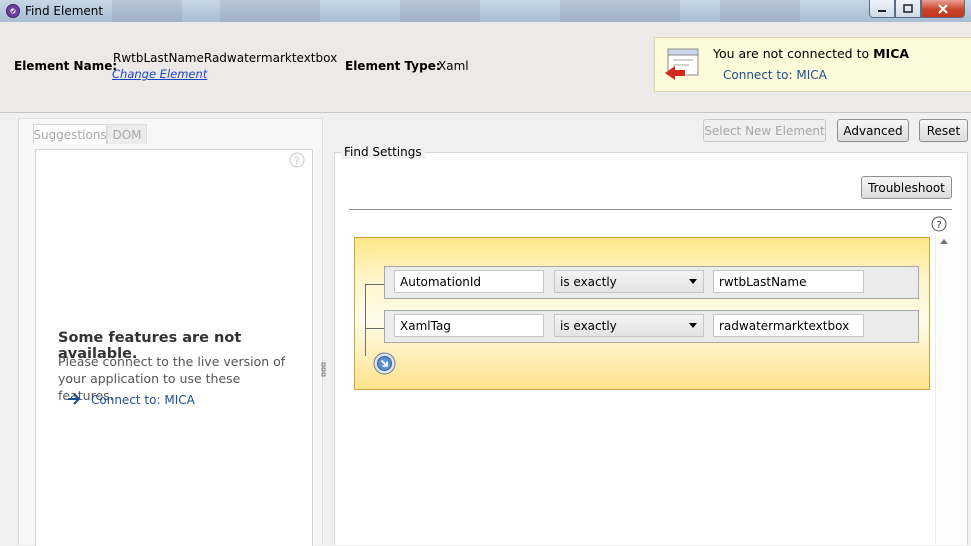 This screenshot has height=546, width=971. Describe the element at coordinates (127, 134) in the screenshot. I see `tab-dom: DOM` at that location.